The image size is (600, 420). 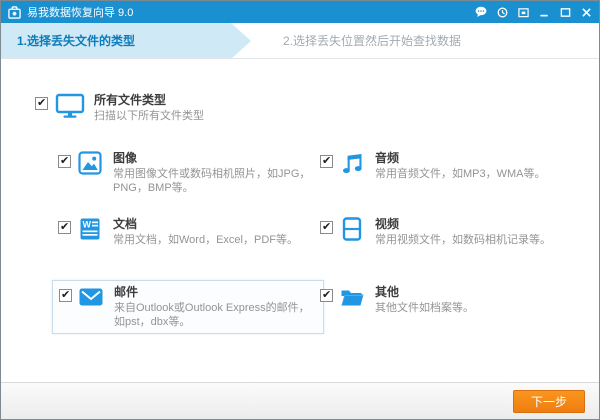 I want to click on step-1-tab: 1.选择丢失文件的类型, so click(x=126, y=41).